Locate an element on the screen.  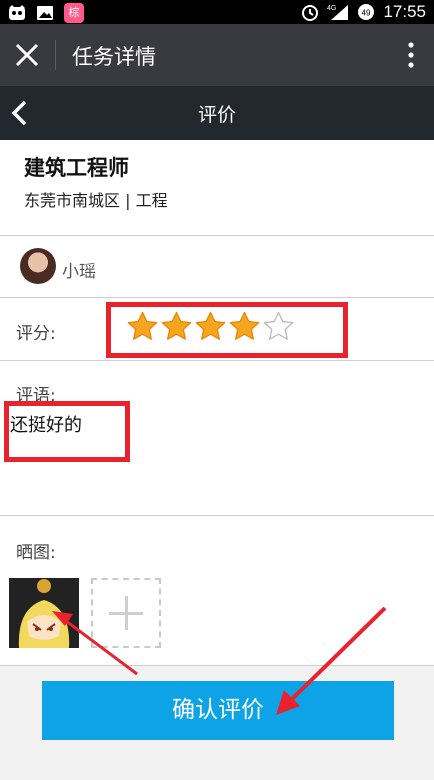
annotation-box-comment is located at coordinates (67, 431).